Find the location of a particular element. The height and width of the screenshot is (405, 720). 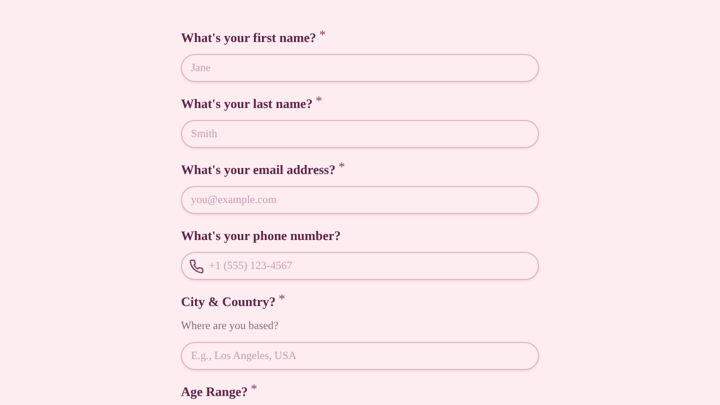

field-label: What's your last name? is located at coordinates (247, 104).